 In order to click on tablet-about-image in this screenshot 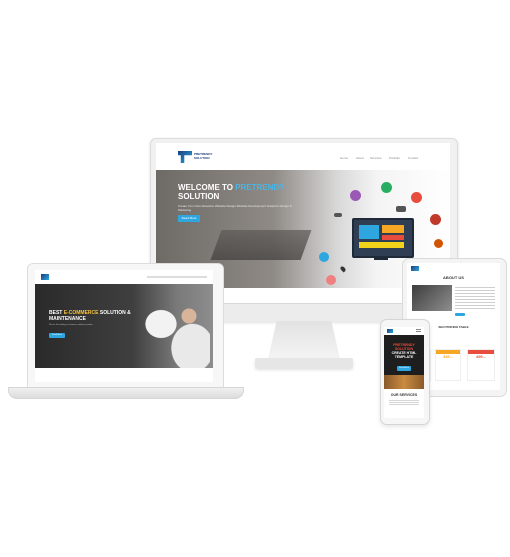, I will do `click(432, 298)`.